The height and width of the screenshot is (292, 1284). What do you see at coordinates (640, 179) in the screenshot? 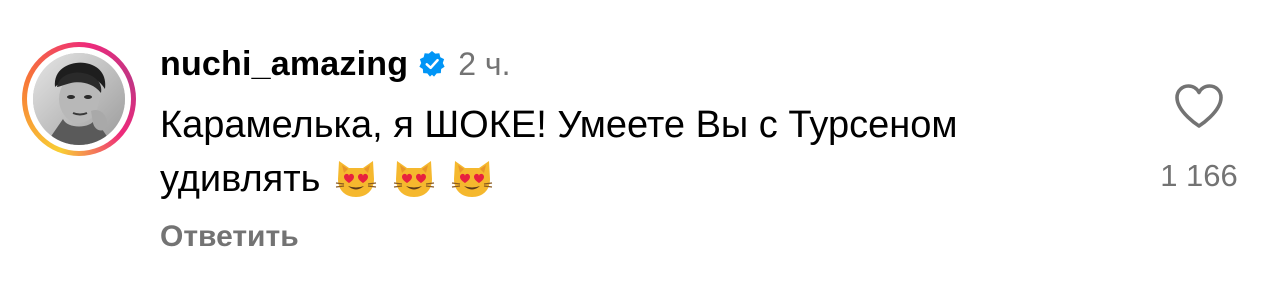
I see `comment-text-line: удивлять` at bounding box center [640, 179].